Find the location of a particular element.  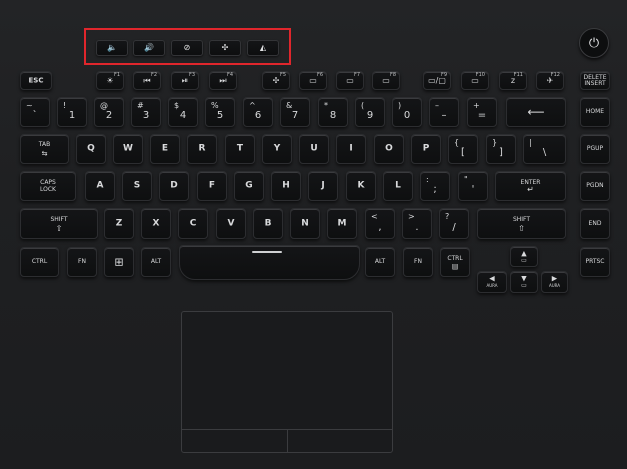

key-g: G is located at coordinates (249, 186).